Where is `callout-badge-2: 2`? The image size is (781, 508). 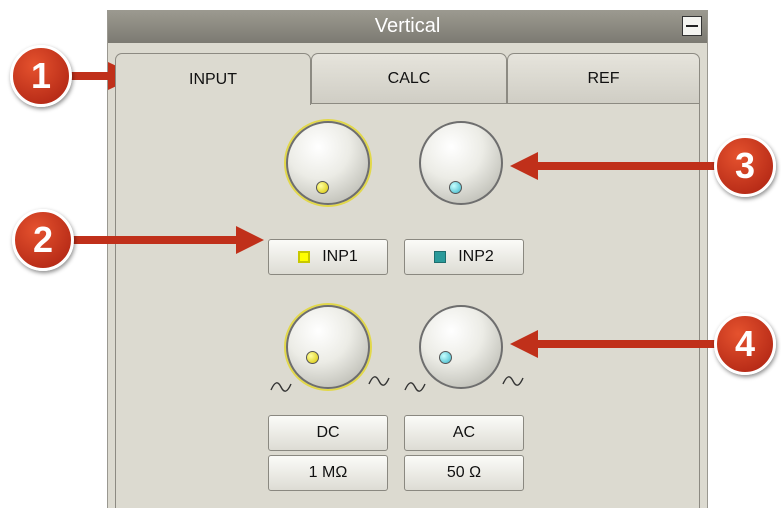
callout-badge-2: 2 is located at coordinates (43, 240).